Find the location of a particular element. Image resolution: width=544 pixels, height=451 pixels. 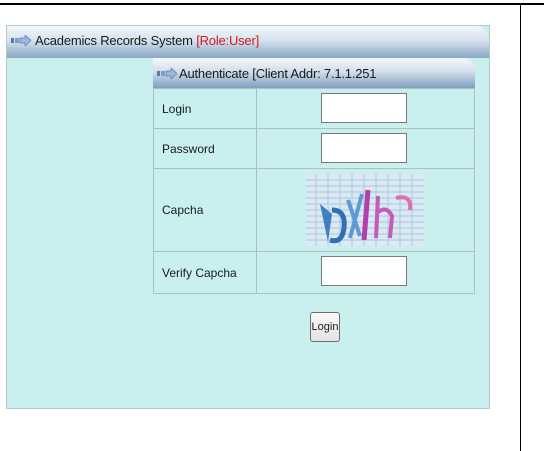

verify-captcha-row: Verify Capcha is located at coordinates (314, 272).